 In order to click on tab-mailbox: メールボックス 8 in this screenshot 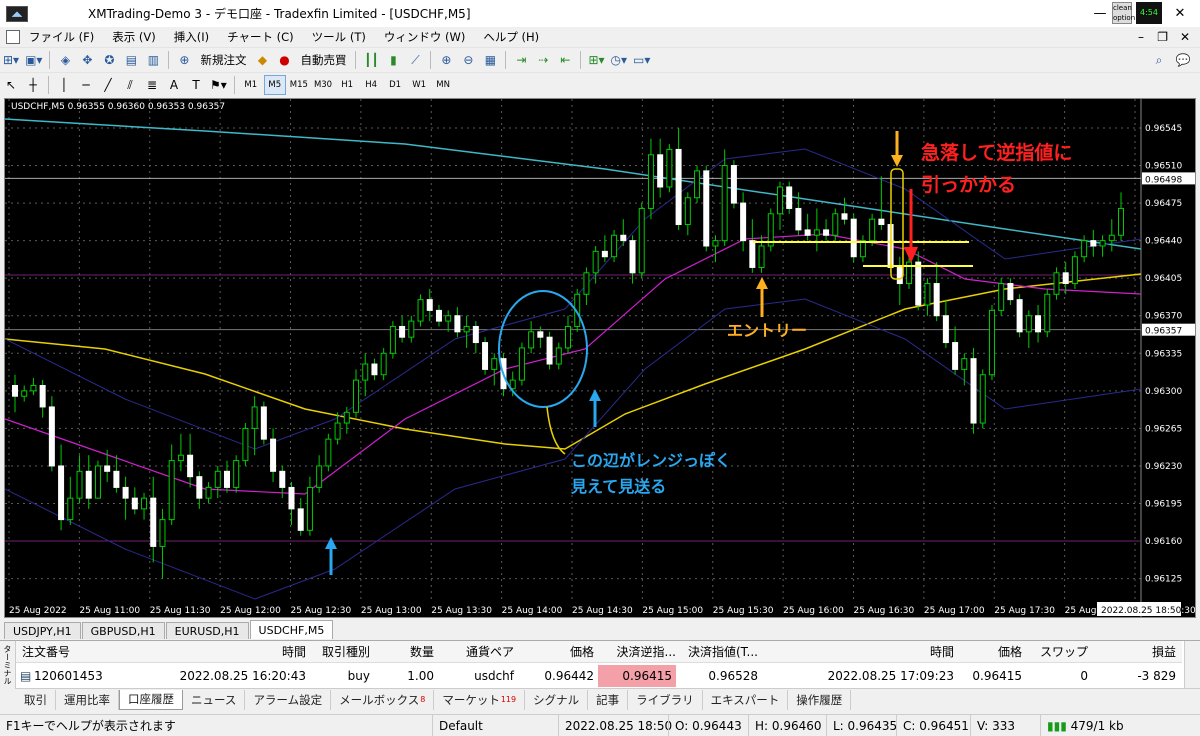, I will do `click(383, 699)`.